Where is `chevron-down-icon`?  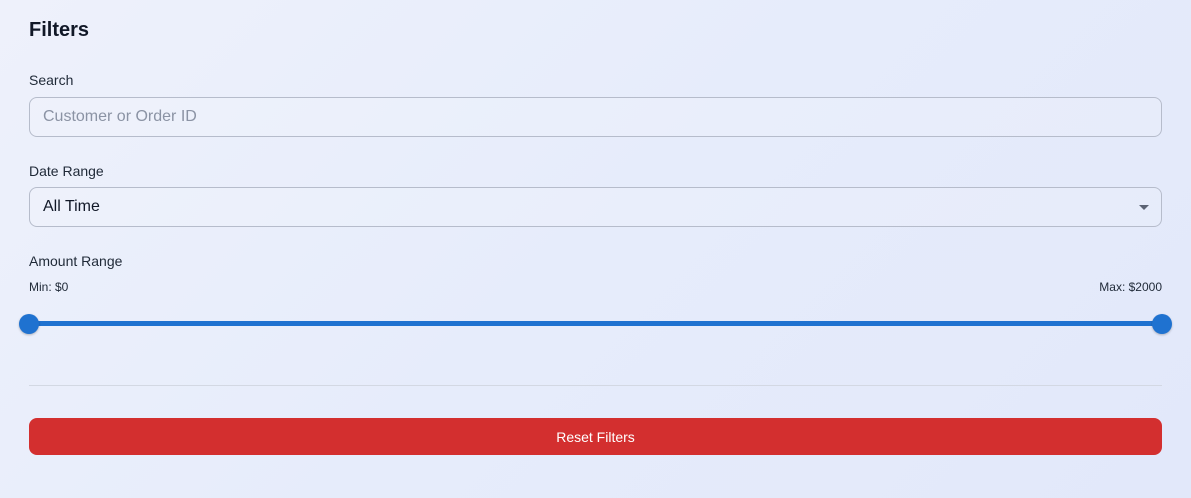 chevron-down-icon is located at coordinates (1144, 207).